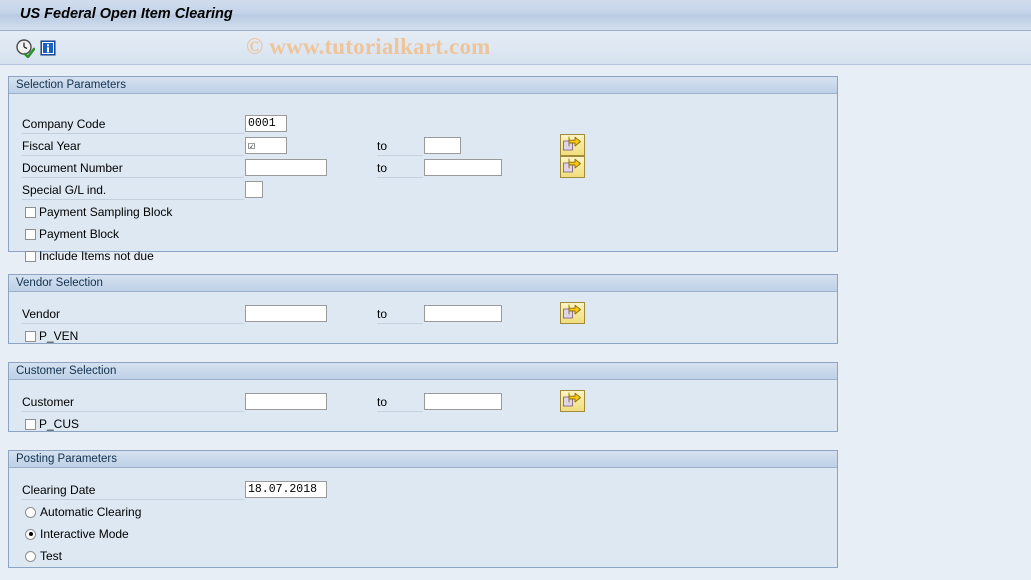  What do you see at coordinates (442, 145) in the screenshot?
I see `input-fiscal-year-to` at bounding box center [442, 145].